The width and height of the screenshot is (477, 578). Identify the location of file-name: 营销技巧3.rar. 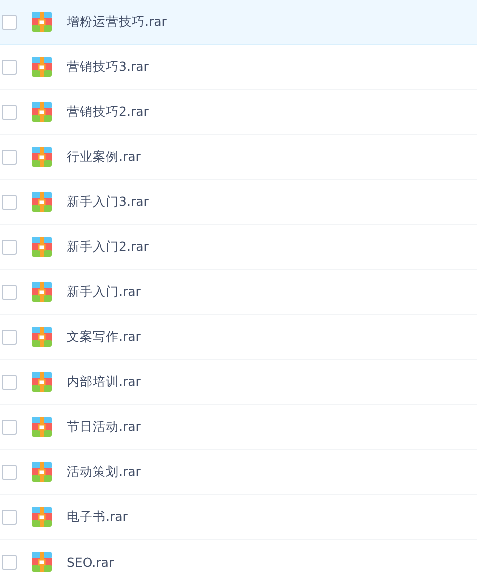
(108, 67).